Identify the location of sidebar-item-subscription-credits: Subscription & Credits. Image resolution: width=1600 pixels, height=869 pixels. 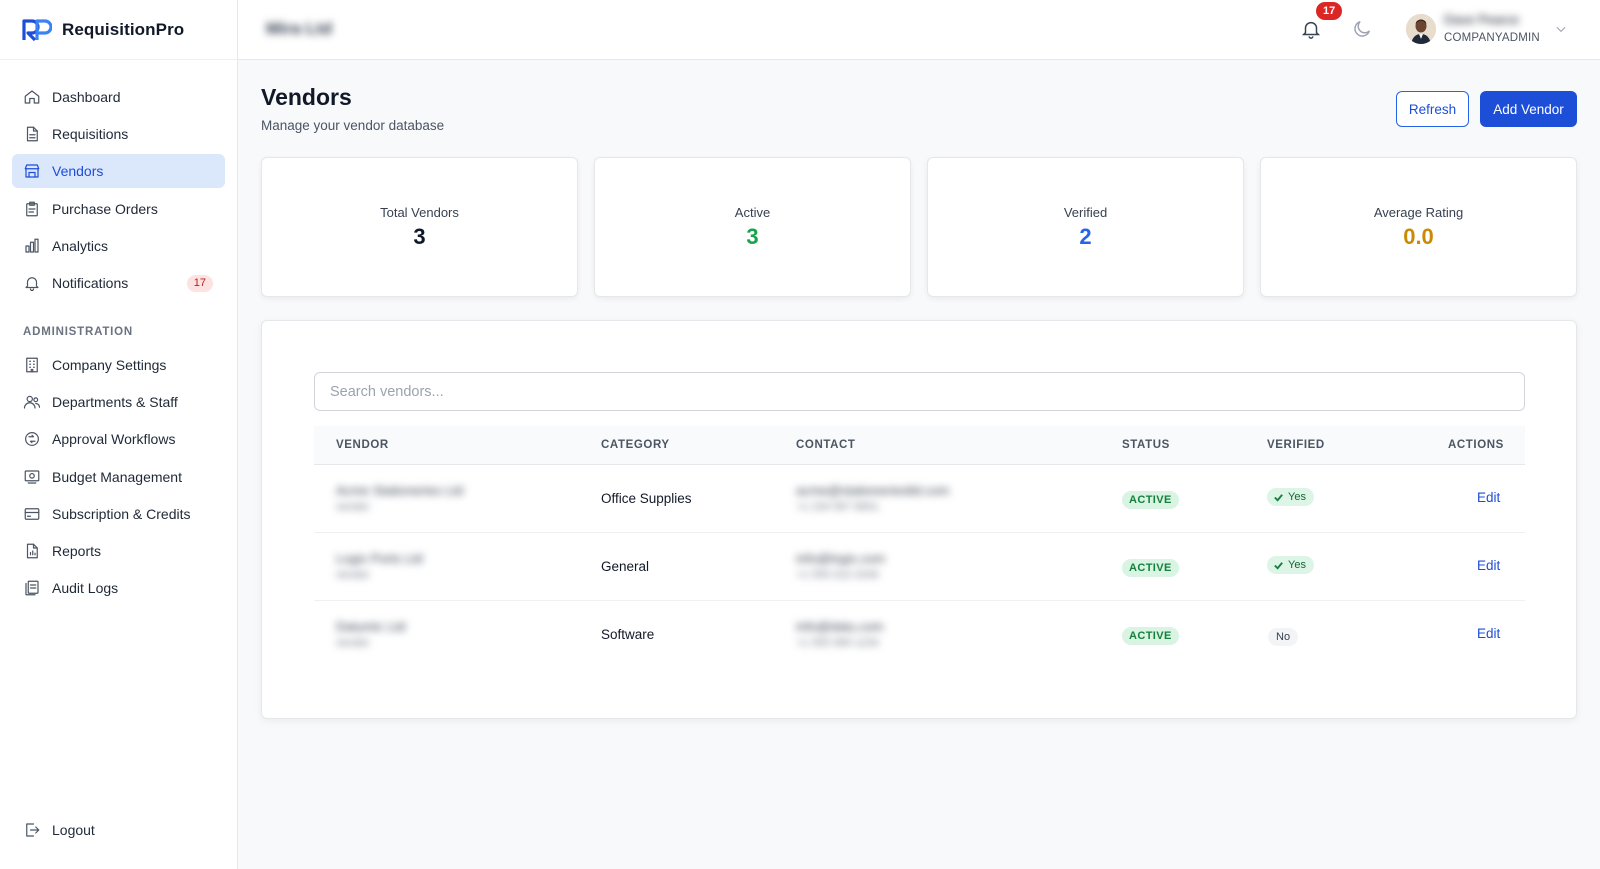
(118, 514).